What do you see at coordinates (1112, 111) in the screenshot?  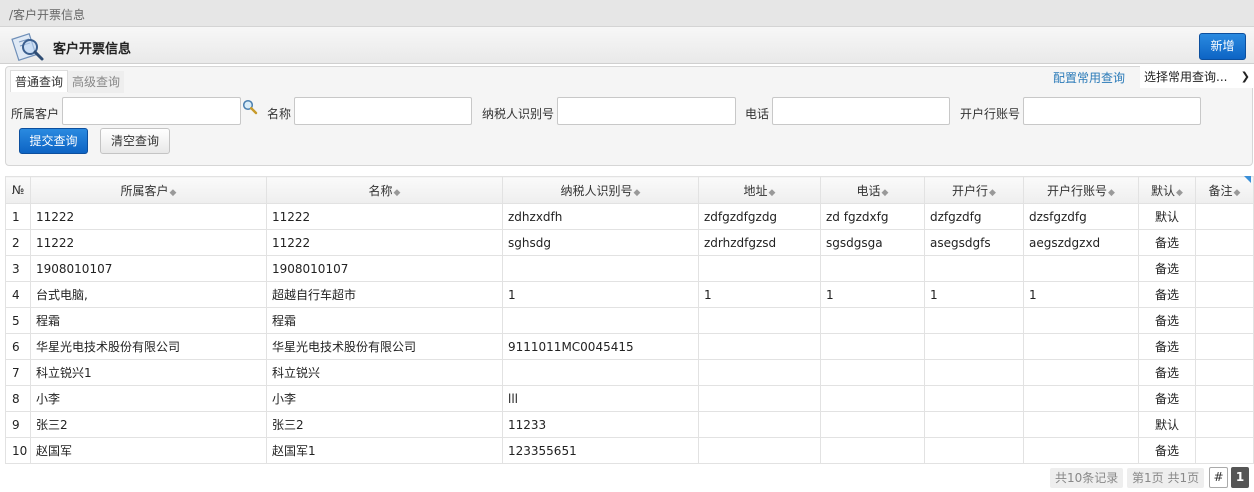 I see `bank-account-input` at bounding box center [1112, 111].